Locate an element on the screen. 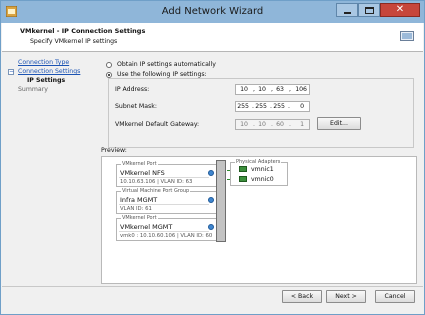 This screenshot has height=315, width=425. gw-octet-1: 10 is located at coordinates (244, 124).